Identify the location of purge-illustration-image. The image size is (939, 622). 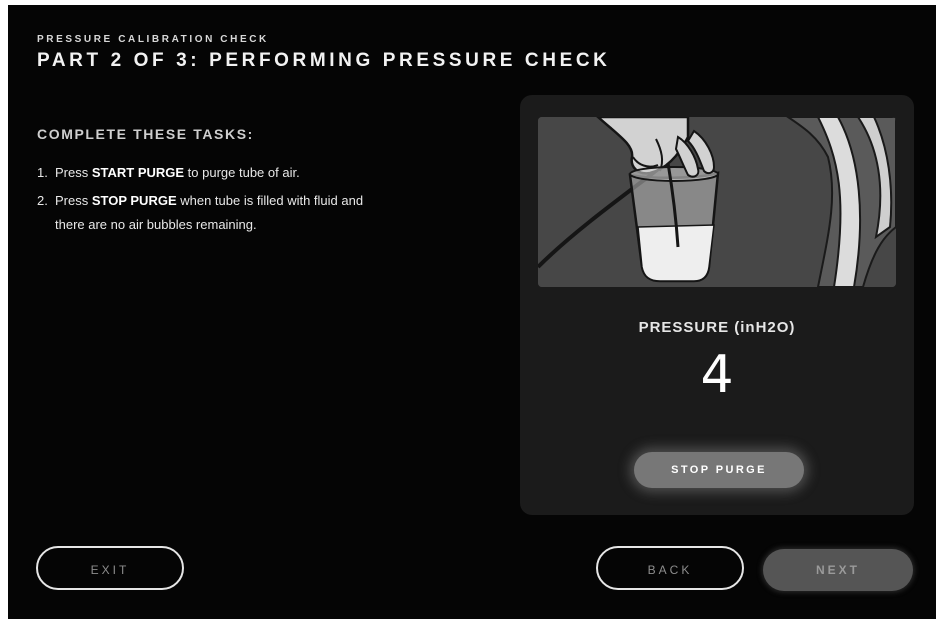
(717, 202).